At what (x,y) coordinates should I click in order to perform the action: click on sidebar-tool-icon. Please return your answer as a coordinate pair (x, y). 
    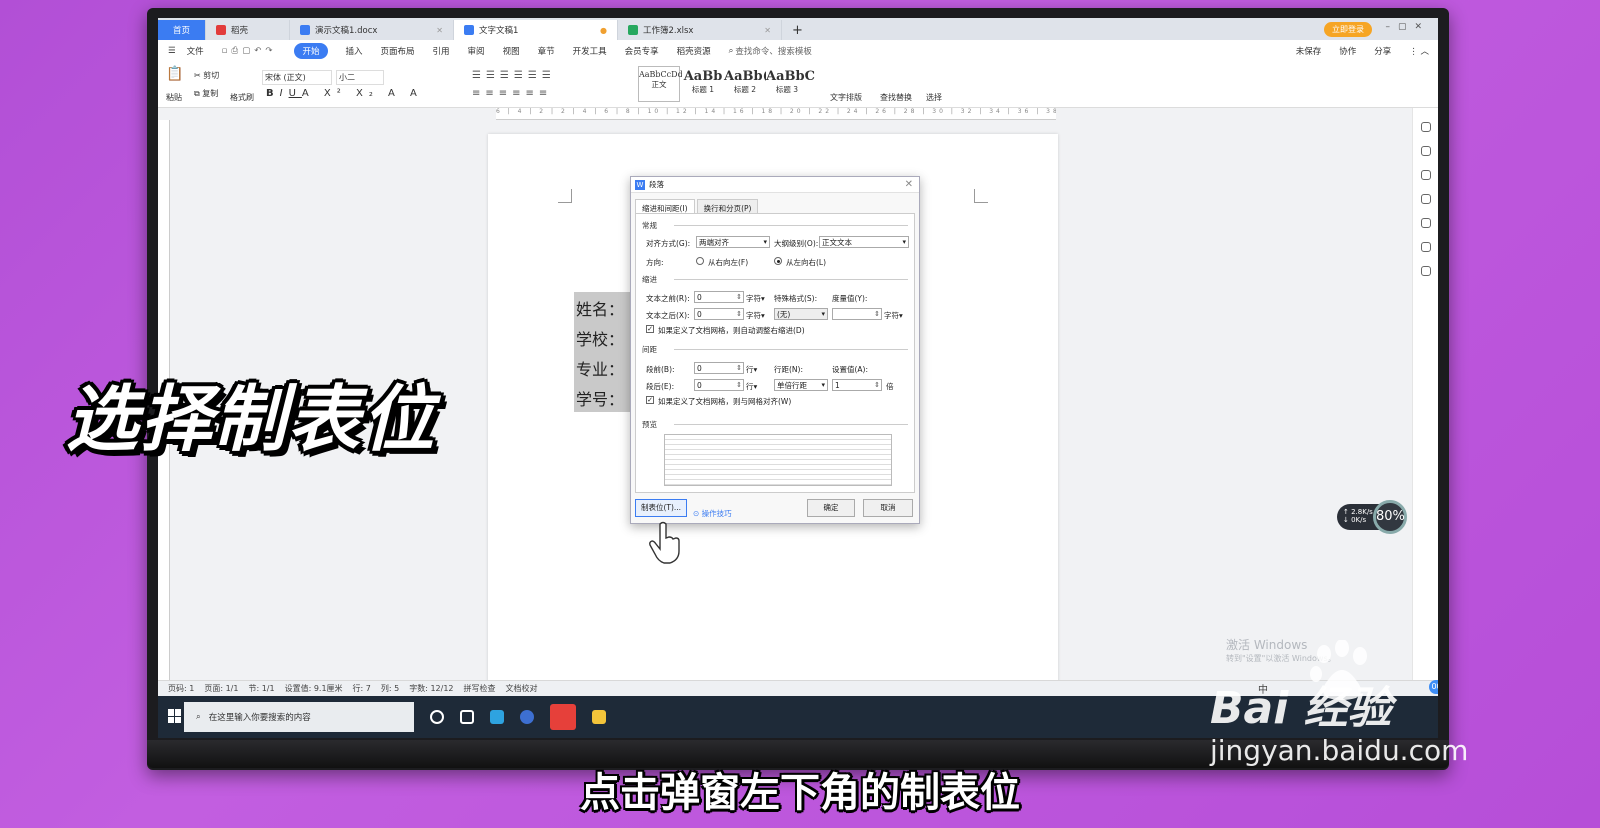
    Looking at the image, I should click on (1425, 127).